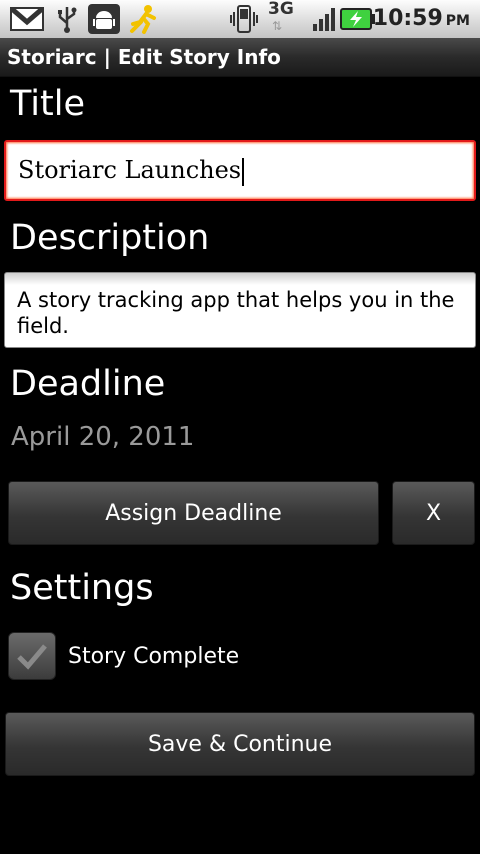  Describe the element at coordinates (240, 744) in the screenshot. I see `save-continue-button: Save & Continue` at that location.